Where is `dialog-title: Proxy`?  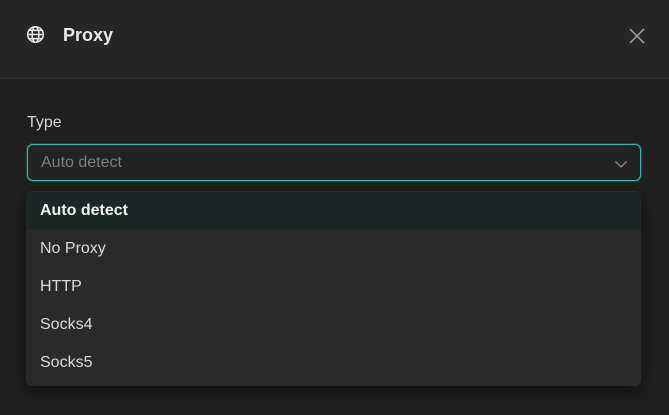
dialog-title: Proxy is located at coordinates (88, 35).